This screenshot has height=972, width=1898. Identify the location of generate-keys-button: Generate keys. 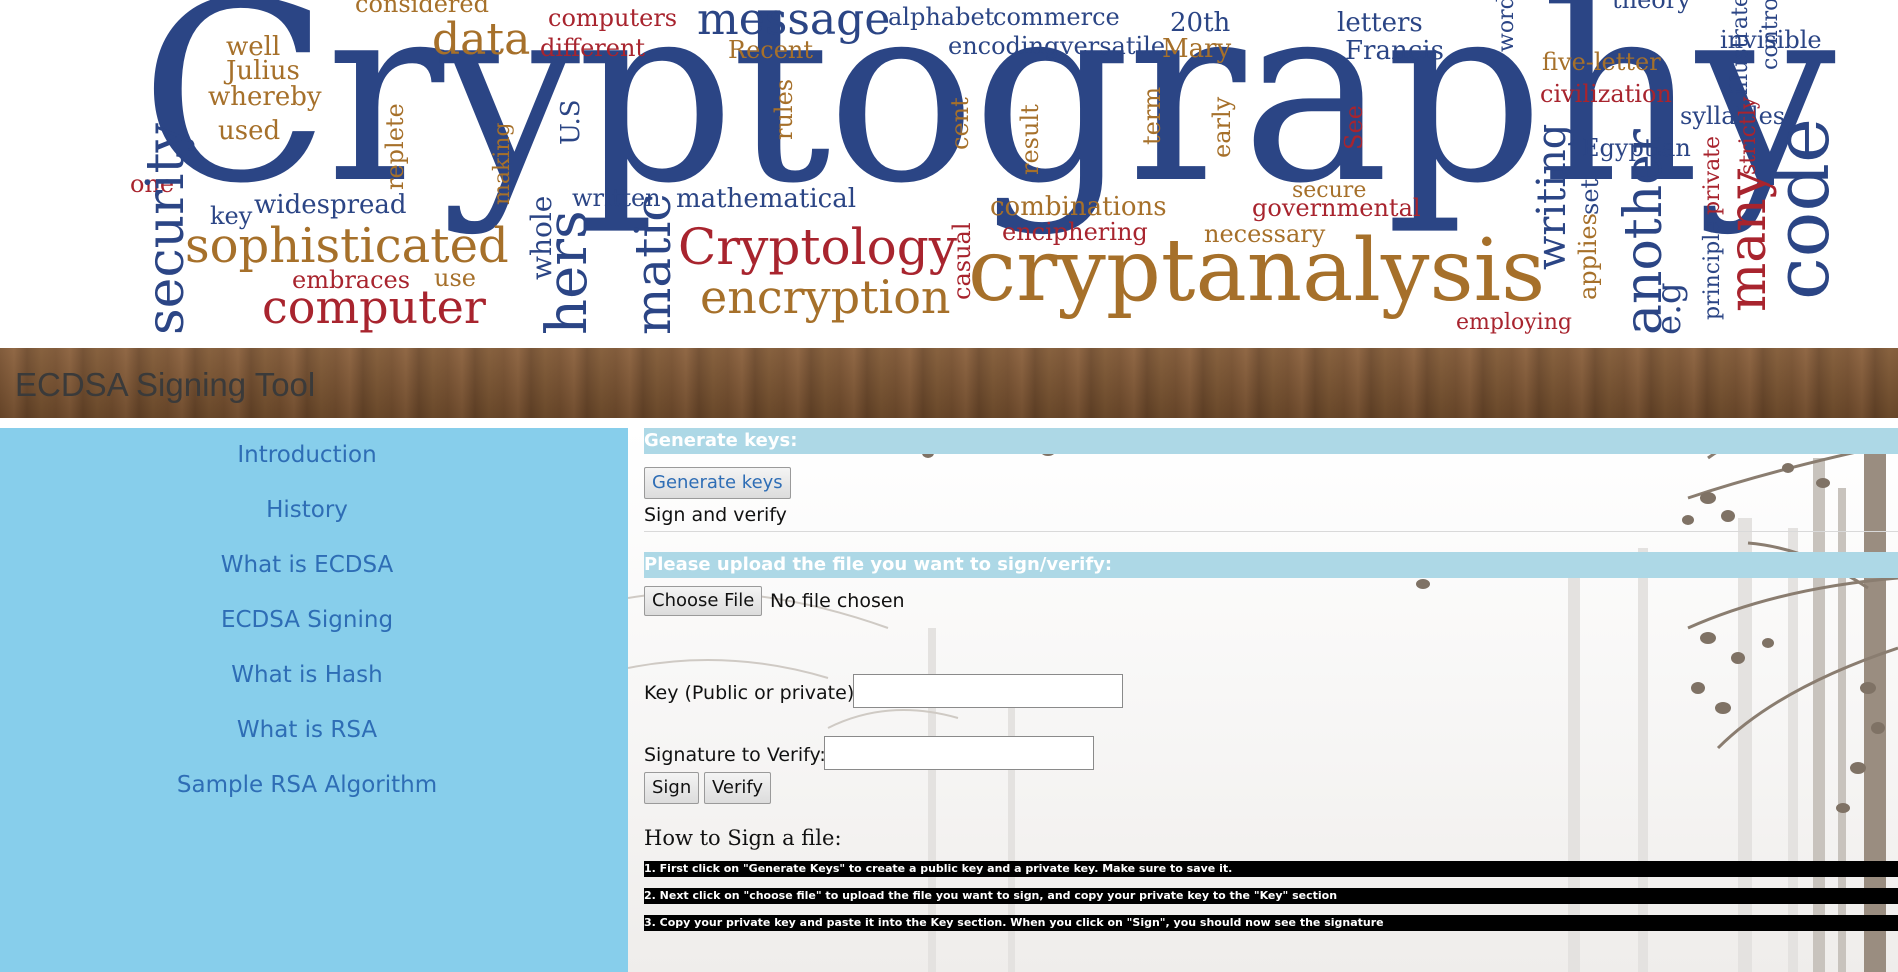
(717, 483).